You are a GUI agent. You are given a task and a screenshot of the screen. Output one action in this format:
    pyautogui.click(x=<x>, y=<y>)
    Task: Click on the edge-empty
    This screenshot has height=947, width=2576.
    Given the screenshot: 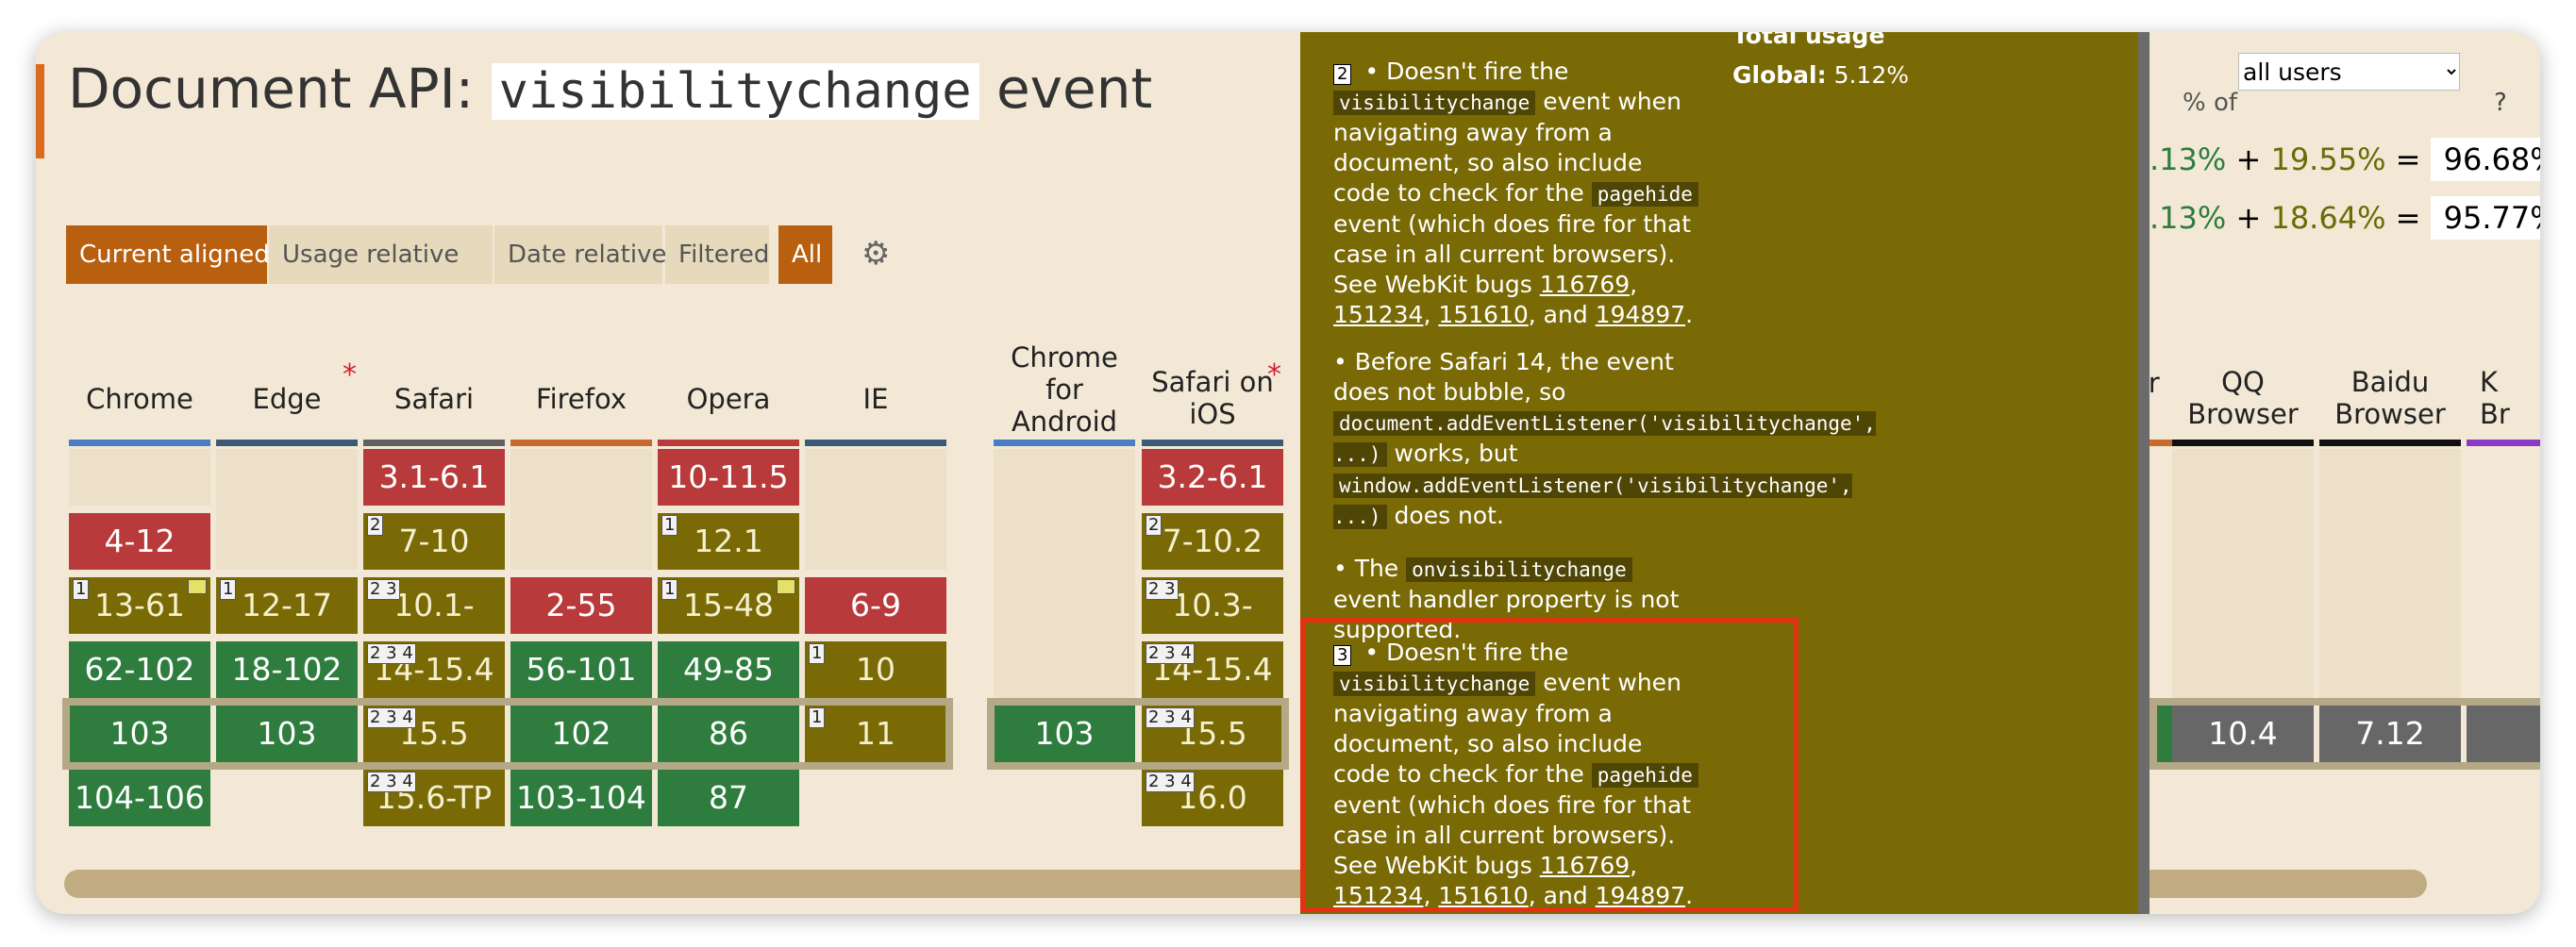 What is the action you would take?
    pyautogui.click(x=287, y=509)
    